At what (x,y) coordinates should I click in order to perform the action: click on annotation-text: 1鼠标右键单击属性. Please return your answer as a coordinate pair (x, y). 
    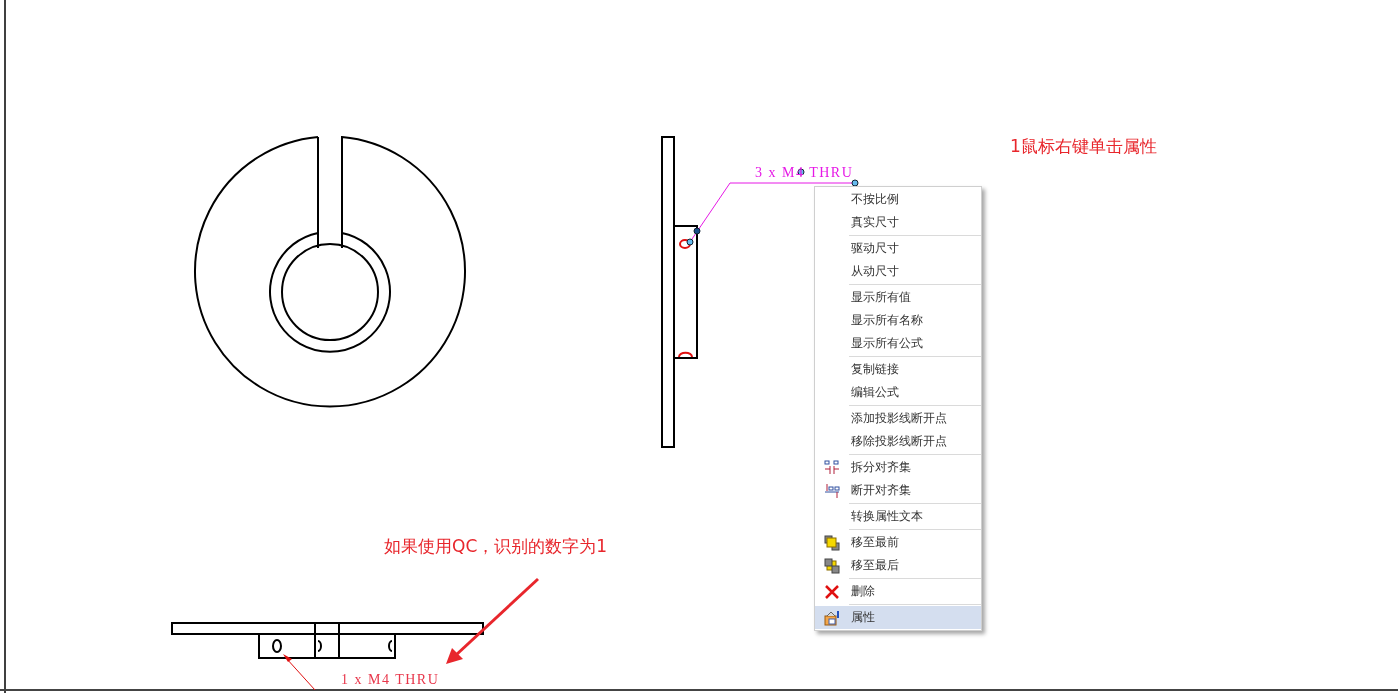
    Looking at the image, I should click on (1083, 146).